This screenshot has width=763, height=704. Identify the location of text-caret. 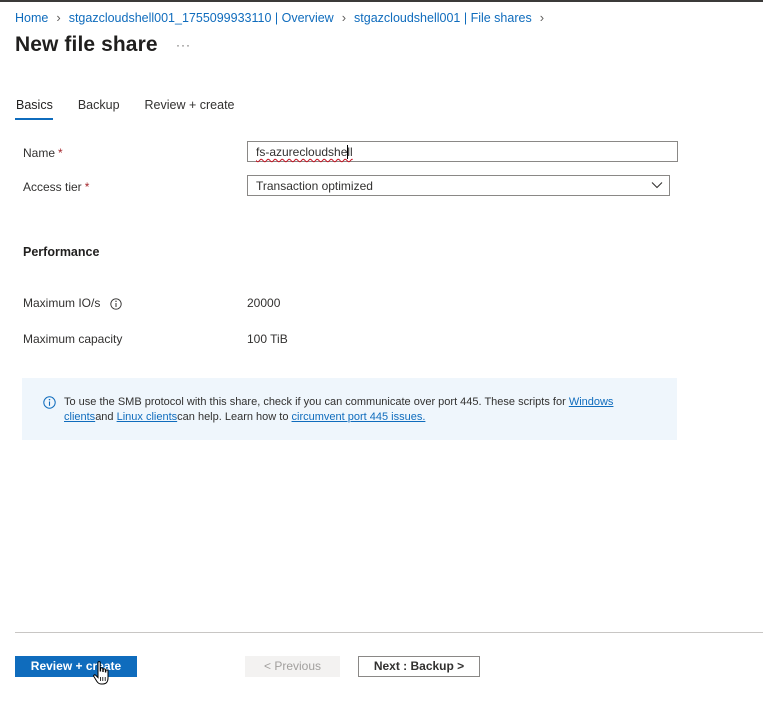
(347, 152).